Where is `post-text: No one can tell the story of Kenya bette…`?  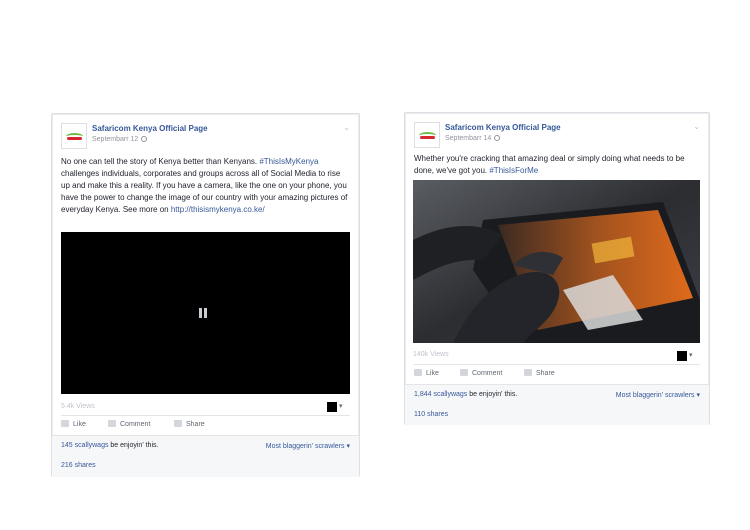
post-text: No one can tell the story of Kenya bette… is located at coordinates (206, 186).